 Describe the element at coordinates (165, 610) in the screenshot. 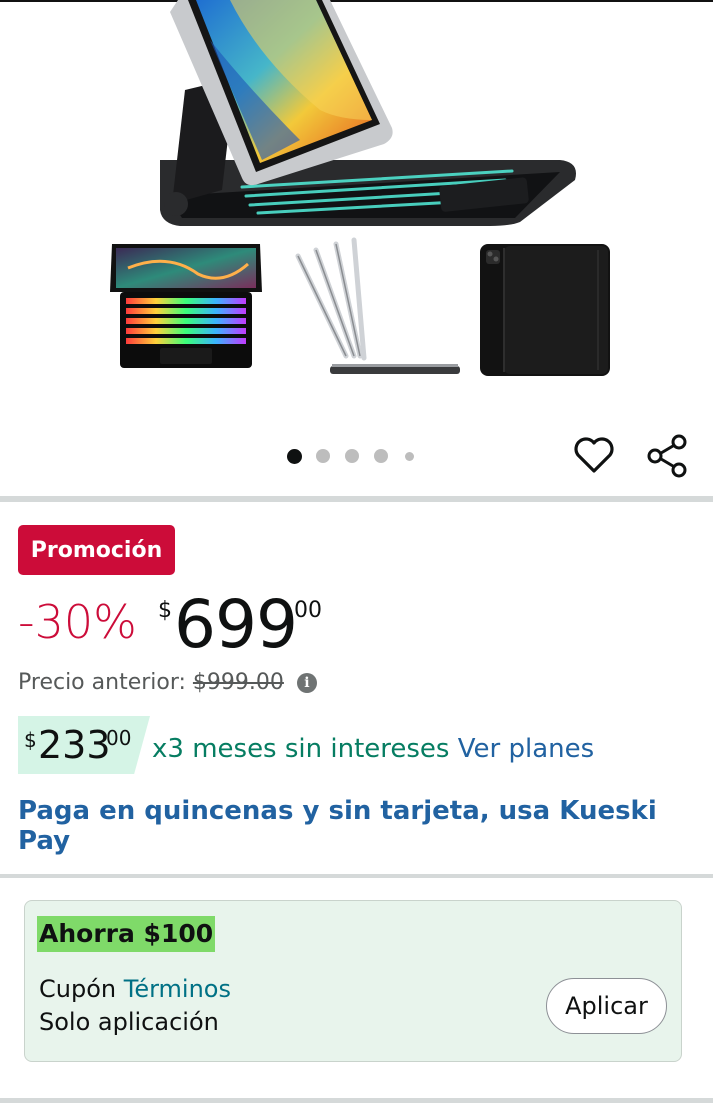

I see `price-currency: $` at that location.